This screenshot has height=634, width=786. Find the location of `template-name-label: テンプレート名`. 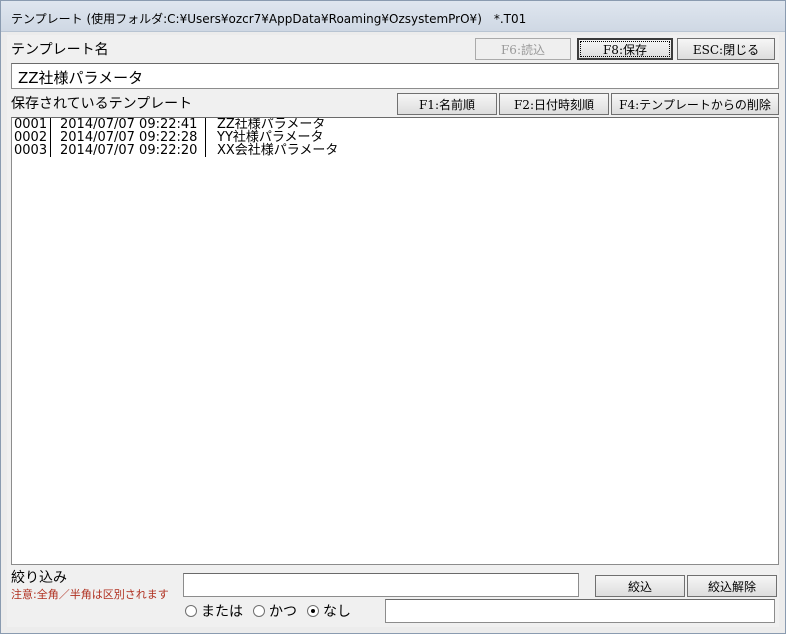

template-name-label: テンプレート名 is located at coordinates (60, 50).